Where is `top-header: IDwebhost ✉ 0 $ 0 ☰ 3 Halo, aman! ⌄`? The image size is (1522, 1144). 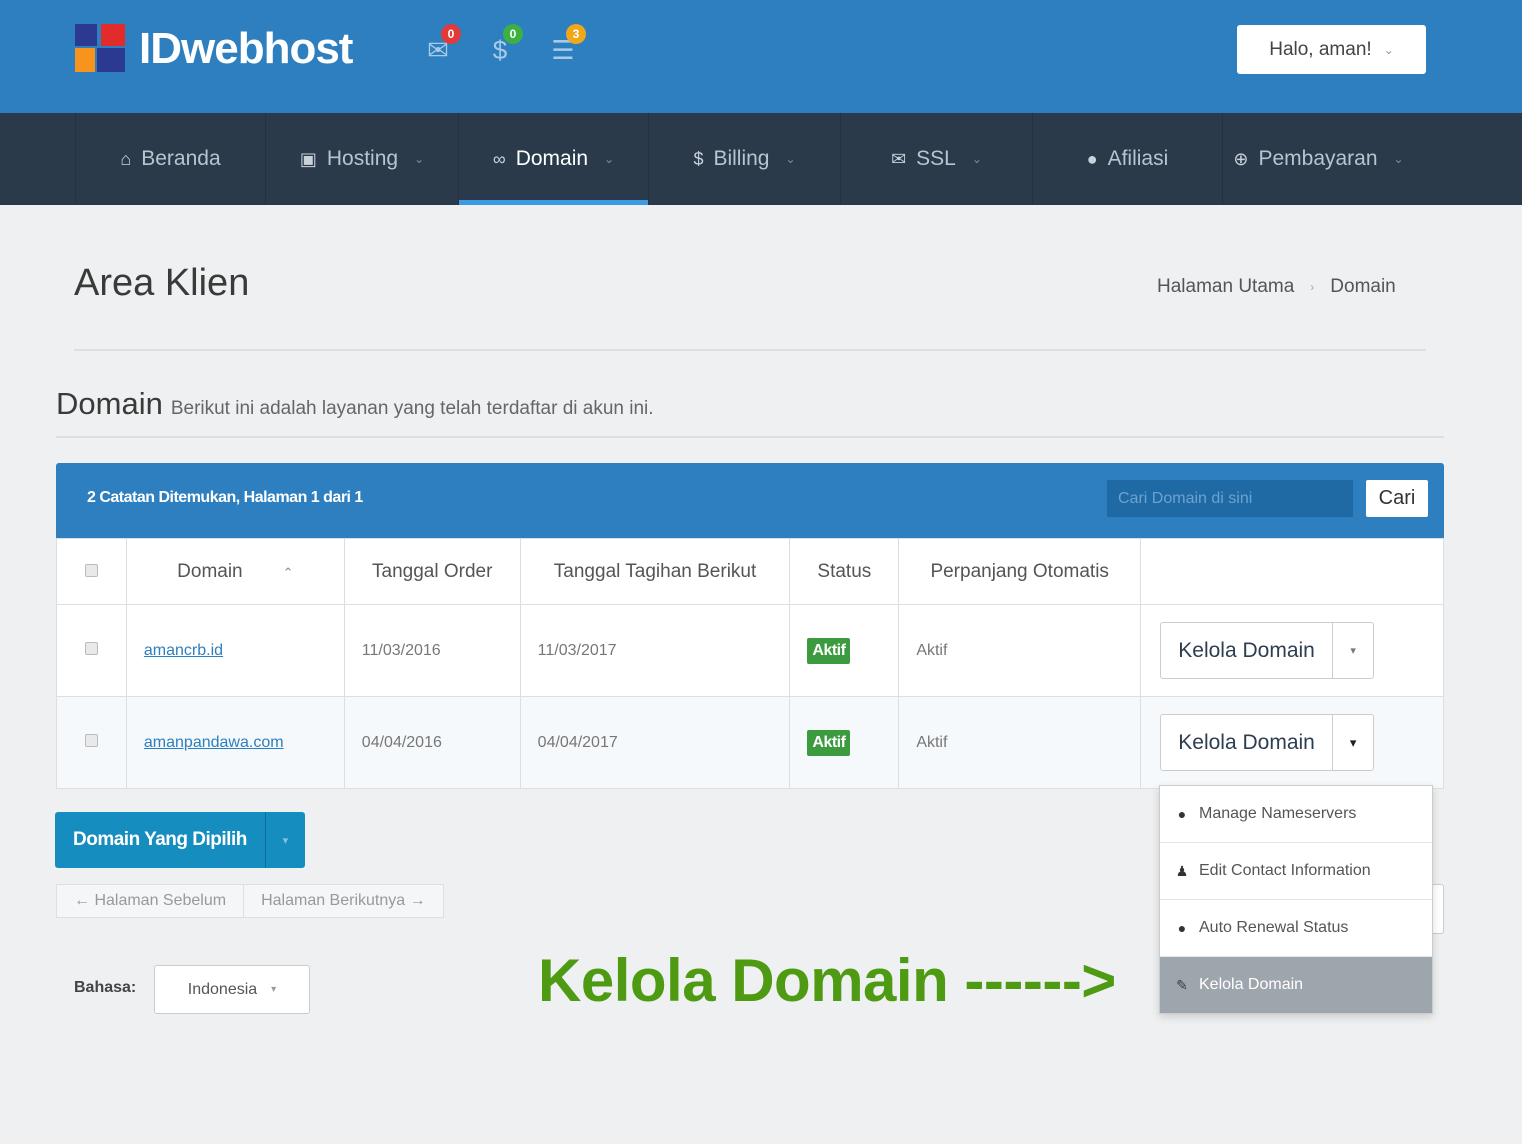 top-header: IDwebhost ✉ 0 $ 0 ☰ 3 Halo, aman! ⌄ is located at coordinates (761, 56).